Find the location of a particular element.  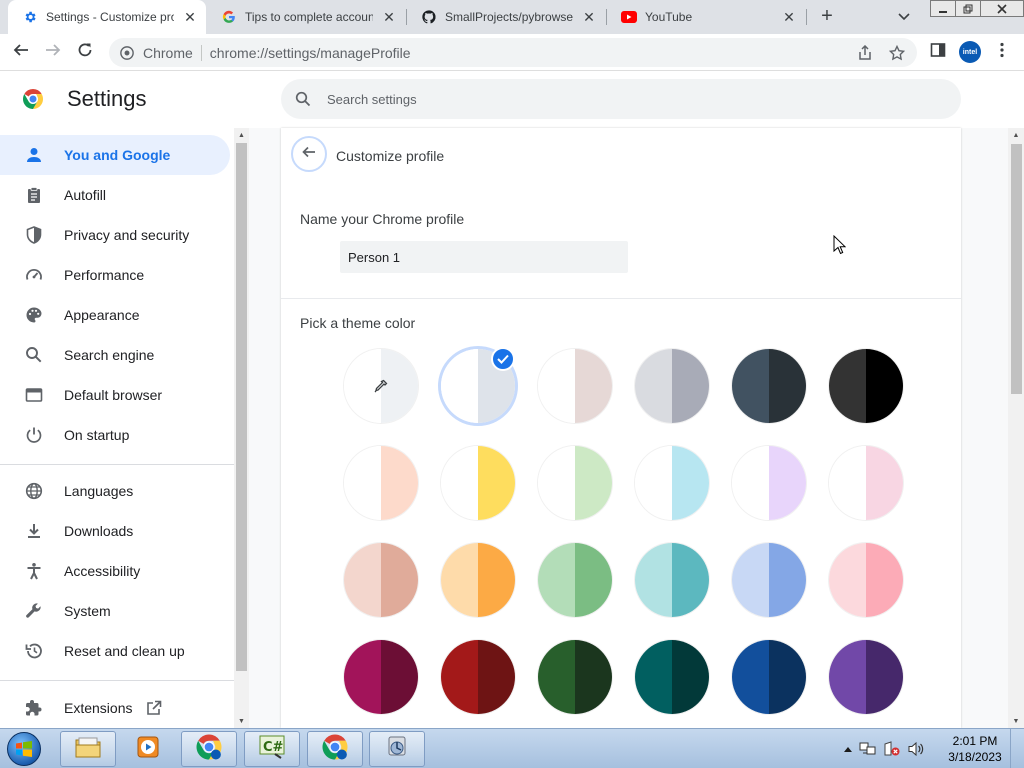

minimize-button is located at coordinates (943, 8).